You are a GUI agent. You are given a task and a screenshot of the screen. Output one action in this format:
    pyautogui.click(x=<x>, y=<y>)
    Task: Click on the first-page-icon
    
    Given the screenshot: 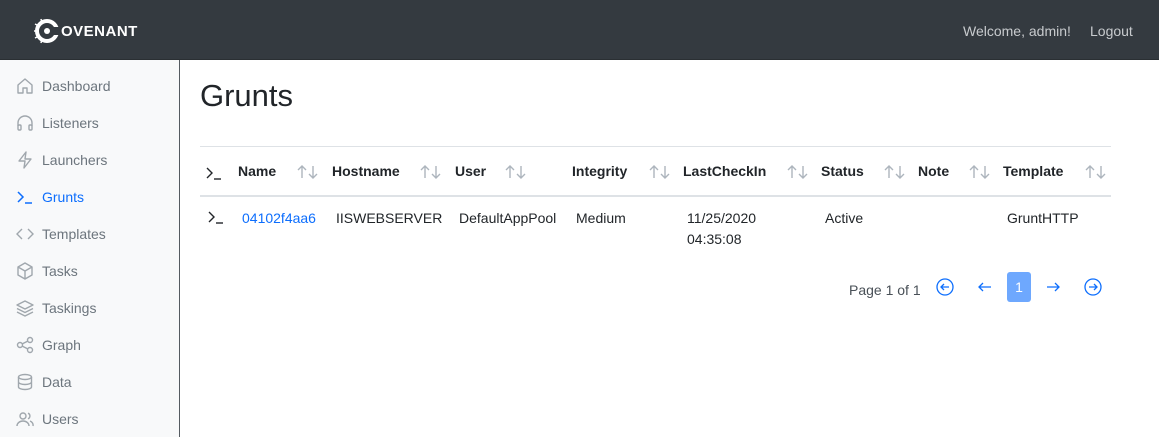 What is the action you would take?
    pyautogui.click(x=945, y=287)
    